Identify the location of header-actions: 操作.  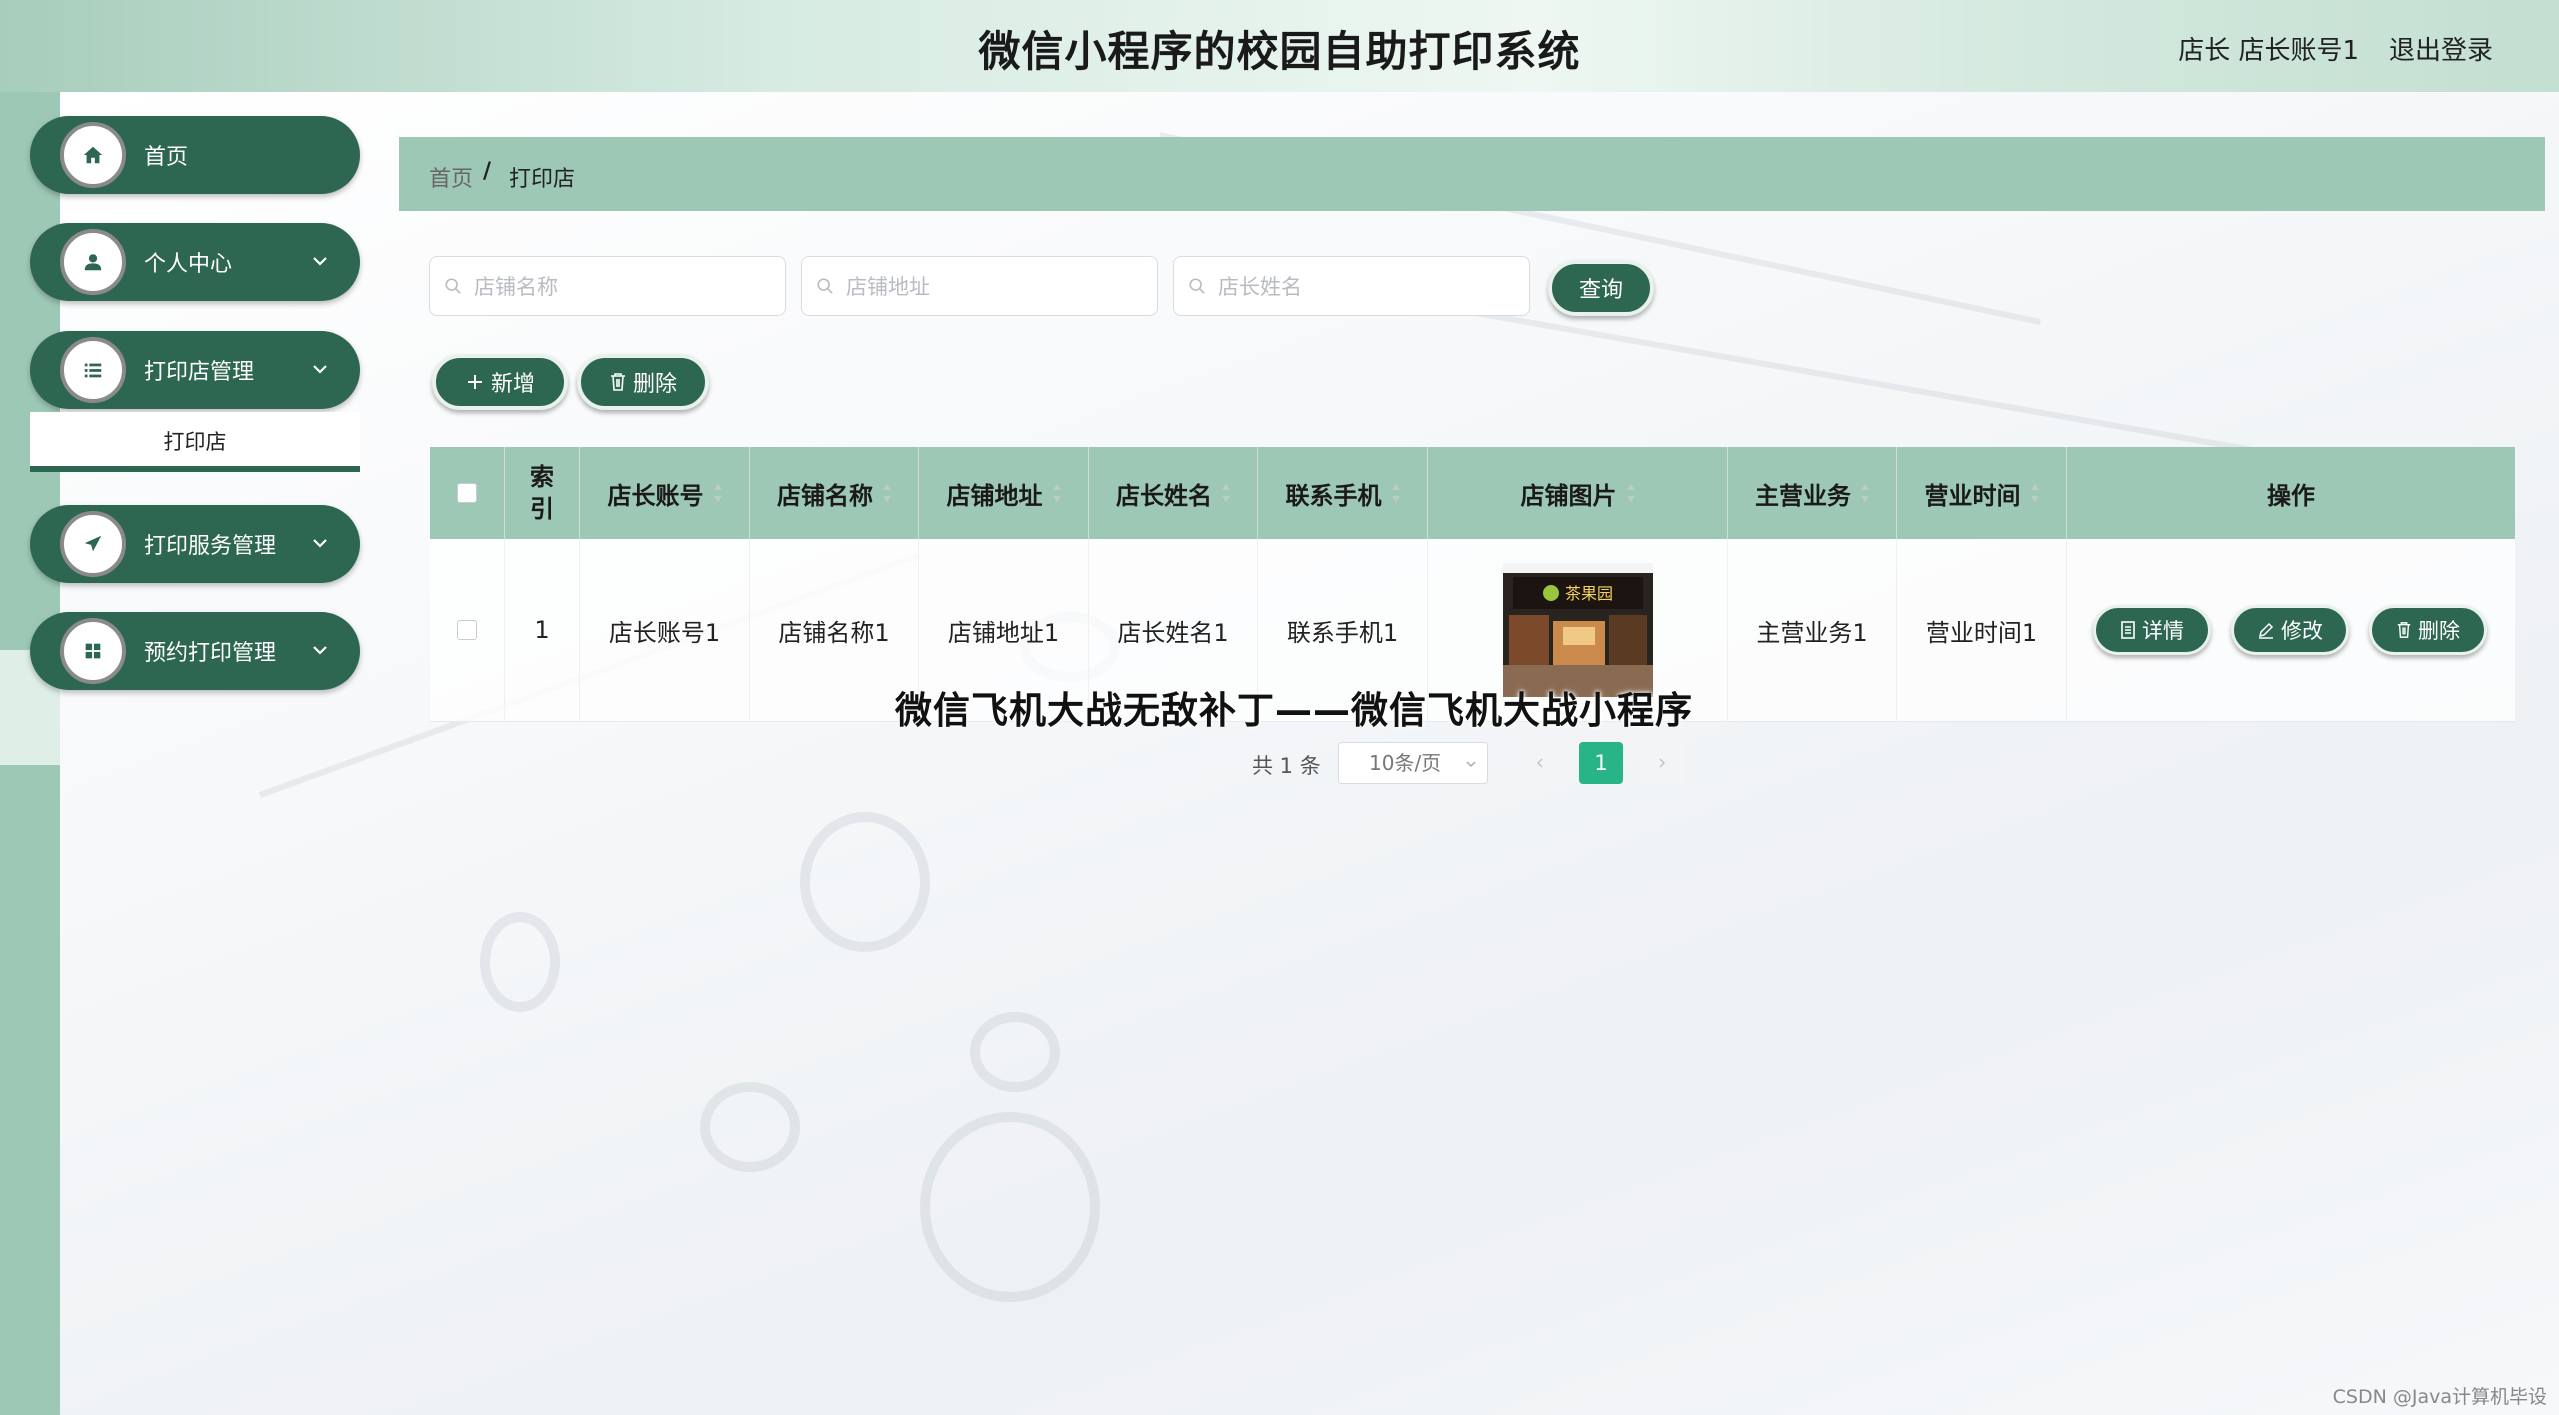
(2291, 493).